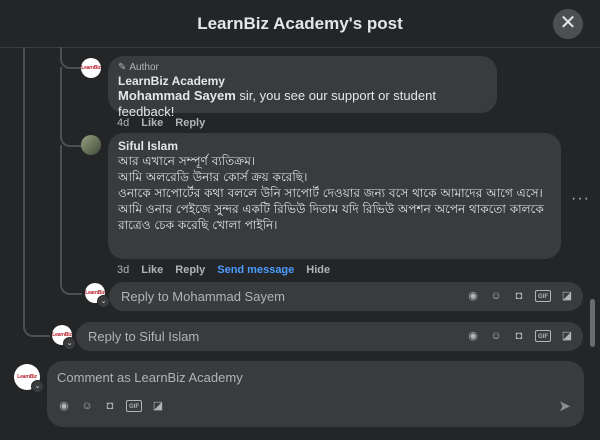  Describe the element at coordinates (302, 67) in the screenshot. I see `author-badge: ✎ Author` at that location.